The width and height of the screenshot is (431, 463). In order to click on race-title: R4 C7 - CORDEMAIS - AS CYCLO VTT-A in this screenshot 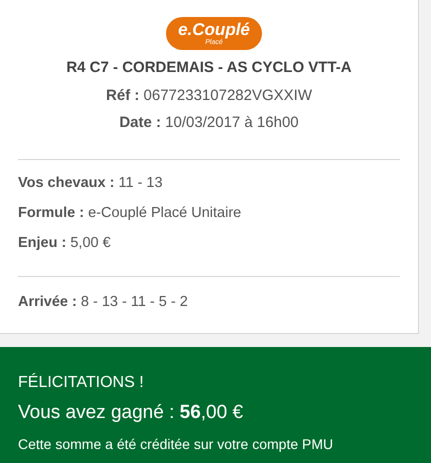, I will do `click(209, 68)`.